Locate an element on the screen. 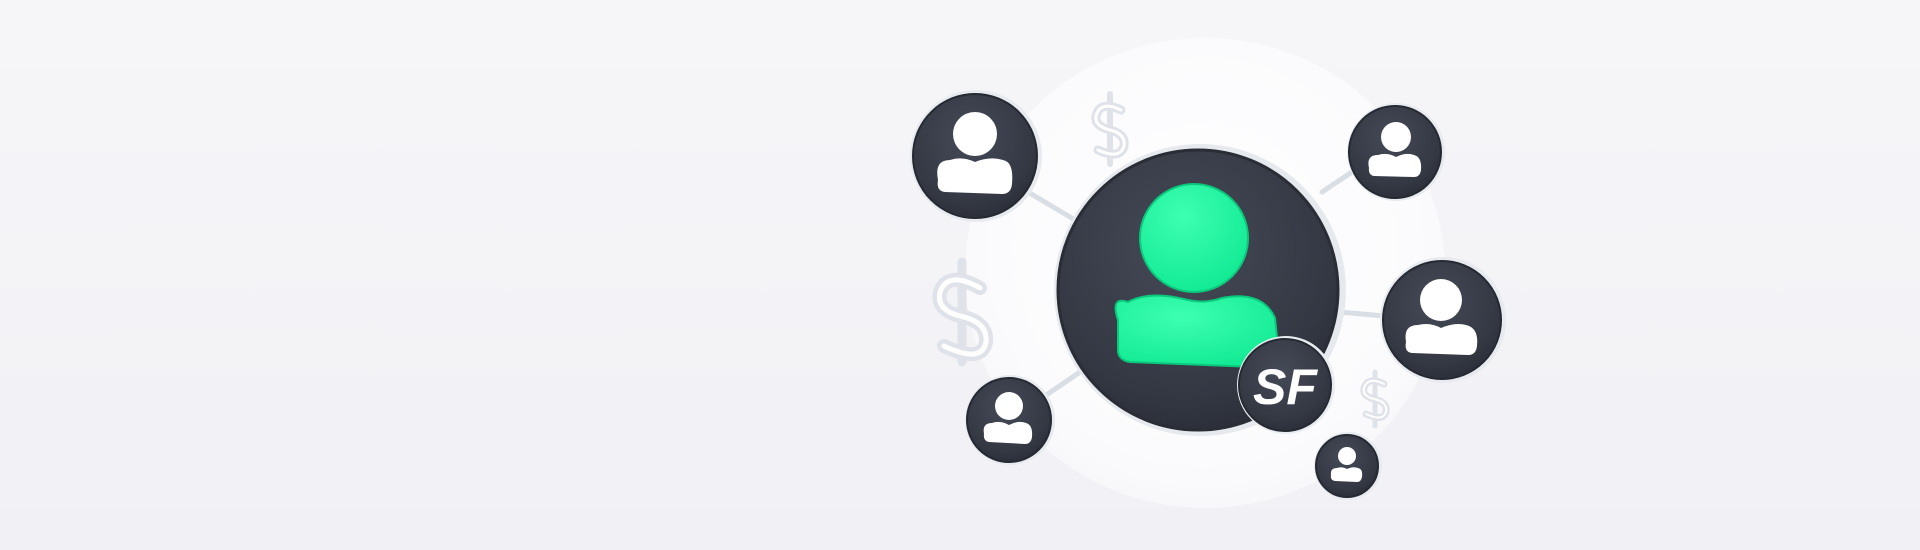  sf-badge-label: SF is located at coordinates (1285, 387).